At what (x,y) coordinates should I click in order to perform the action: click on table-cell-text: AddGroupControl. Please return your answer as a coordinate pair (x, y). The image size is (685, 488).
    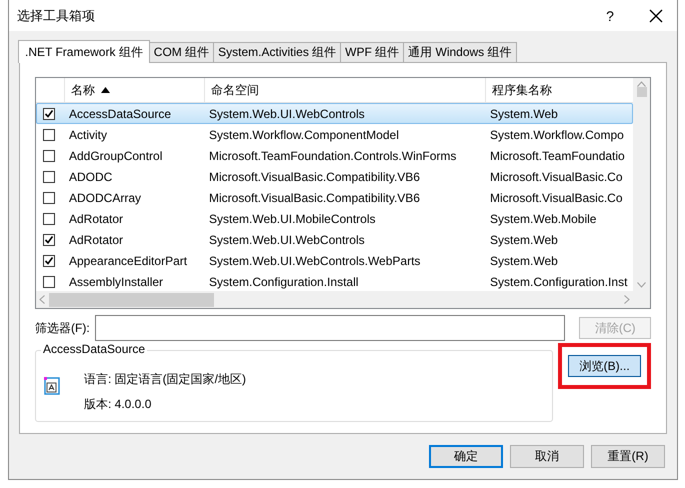
    Looking at the image, I should click on (116, 155).